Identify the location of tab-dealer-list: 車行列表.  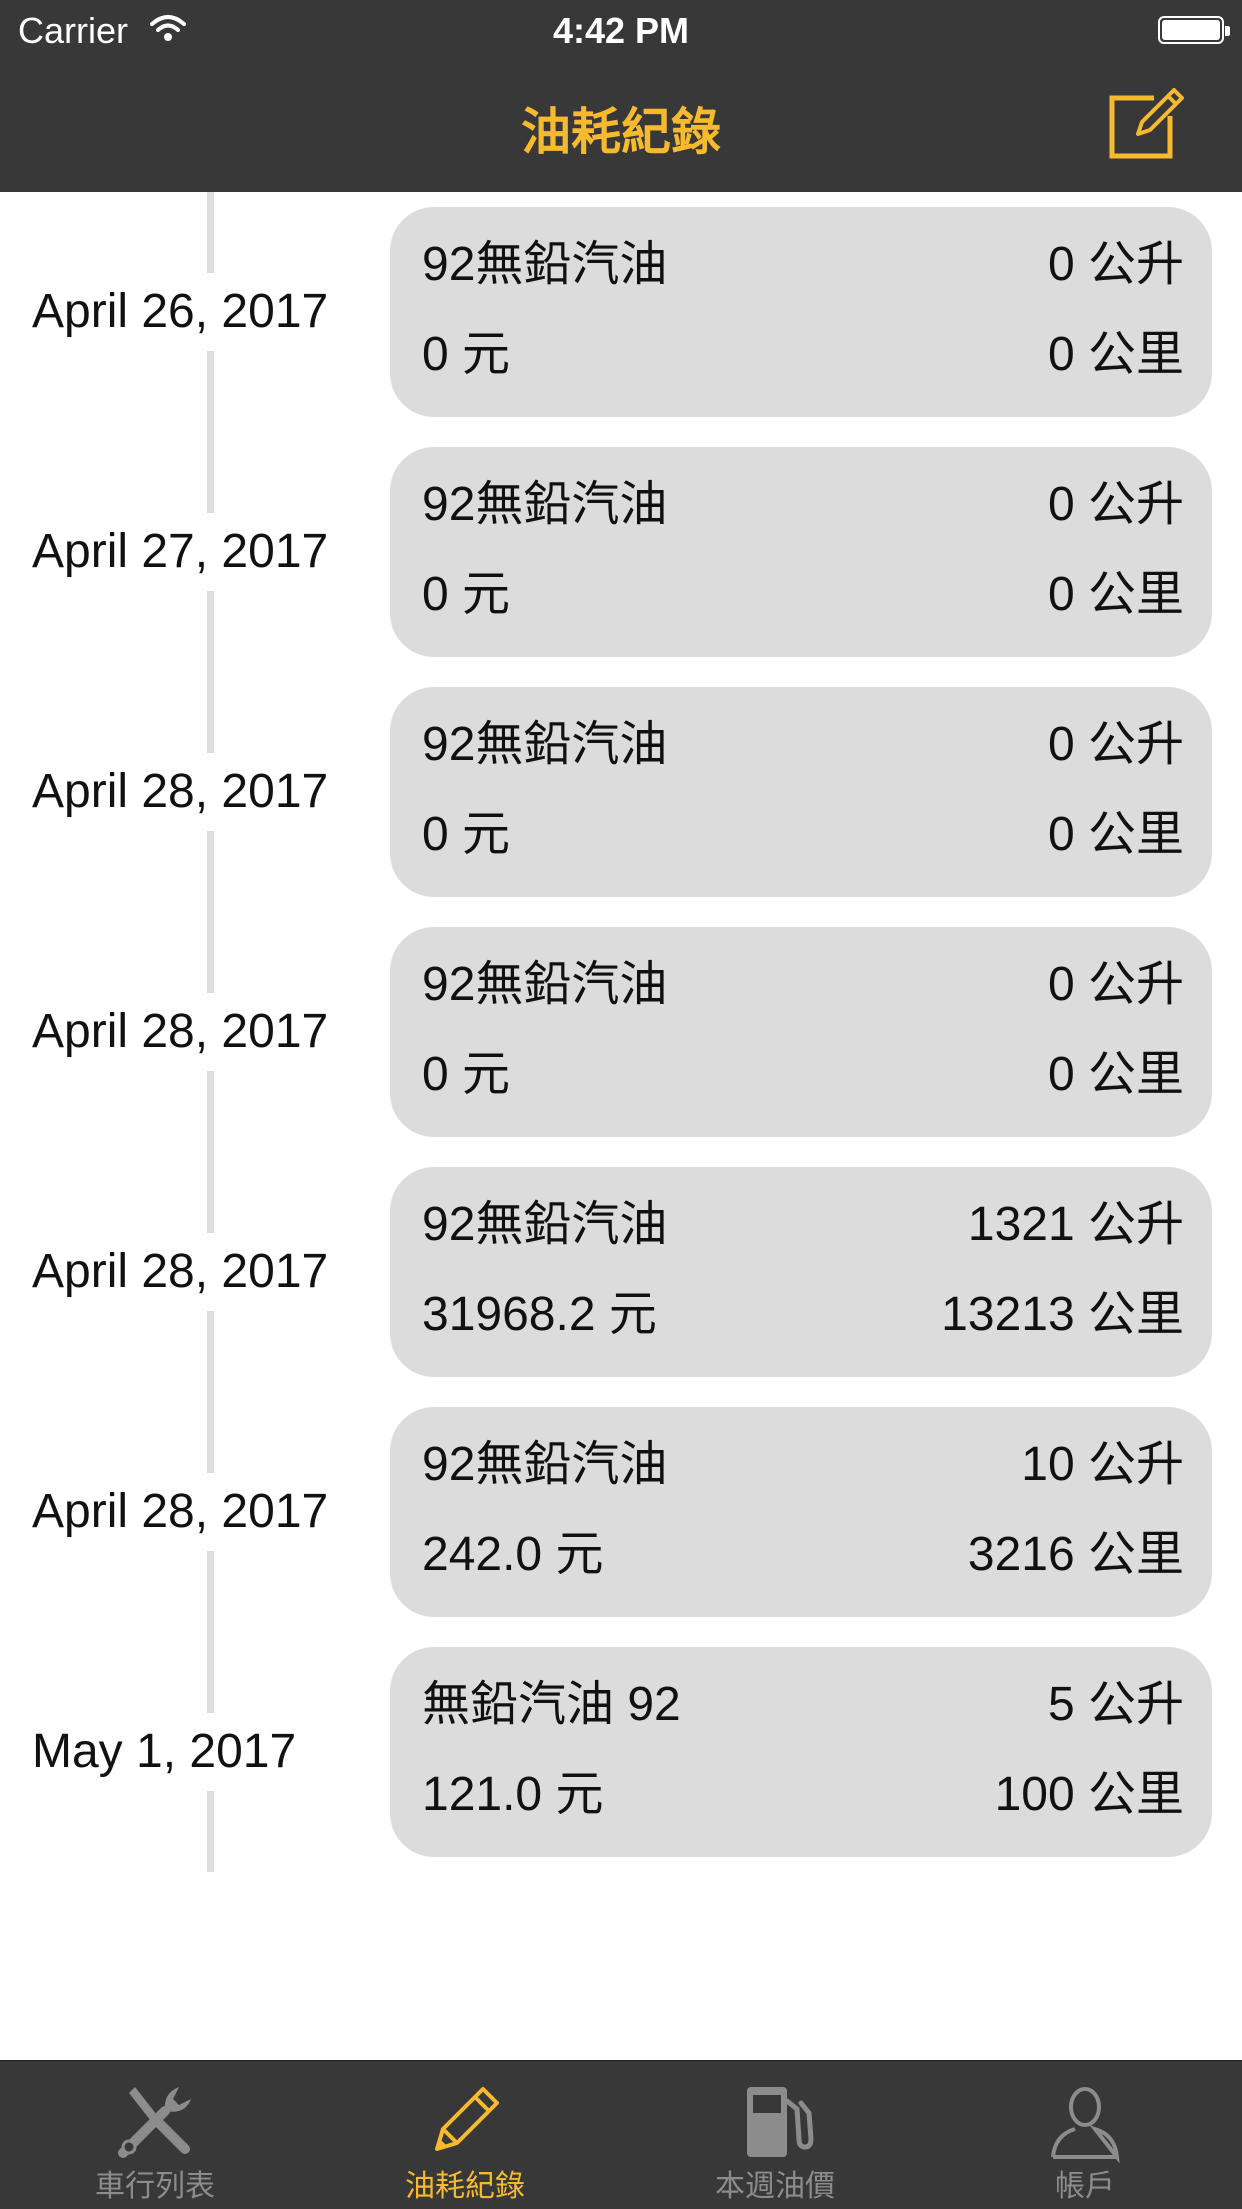
(155, 2135).